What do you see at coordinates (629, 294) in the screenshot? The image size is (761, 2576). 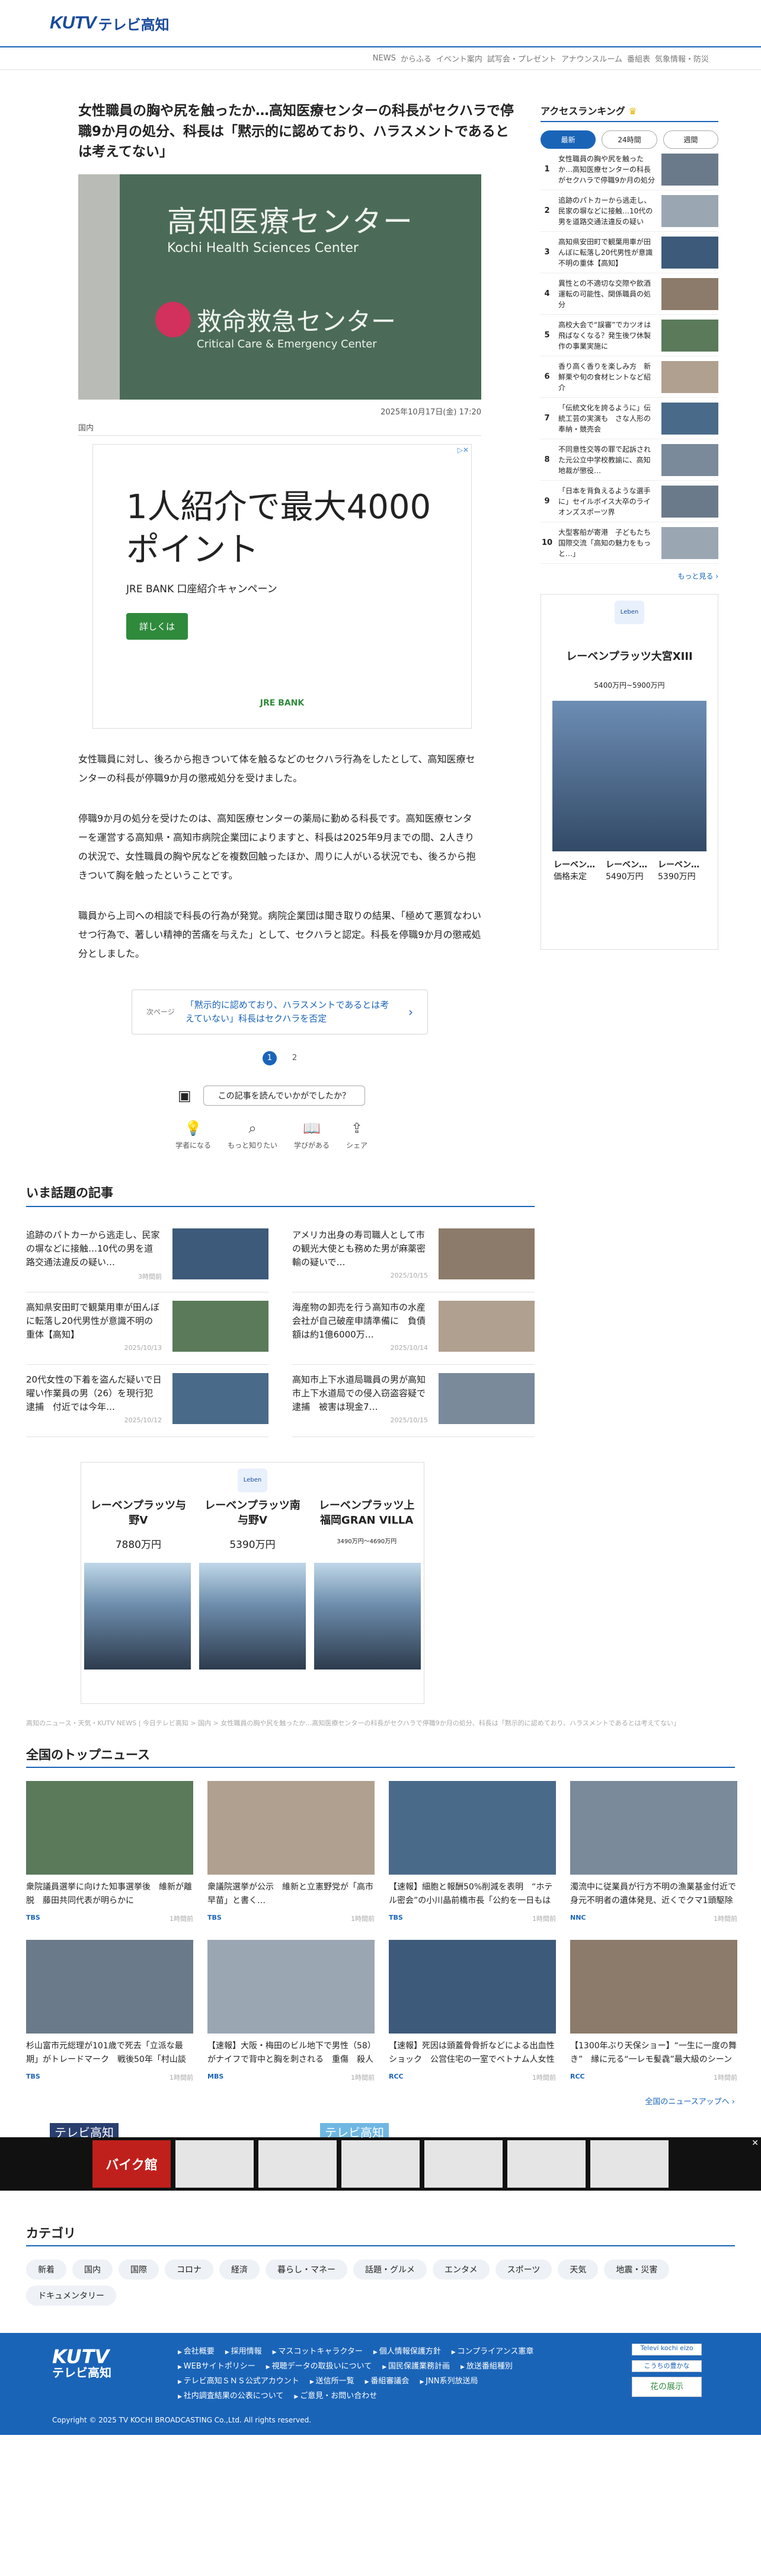 I see `ranking-item: 4 異性との不適切な交際や飲酒運転の可能性、関係職員の処分` at bounding box center [629, 294].